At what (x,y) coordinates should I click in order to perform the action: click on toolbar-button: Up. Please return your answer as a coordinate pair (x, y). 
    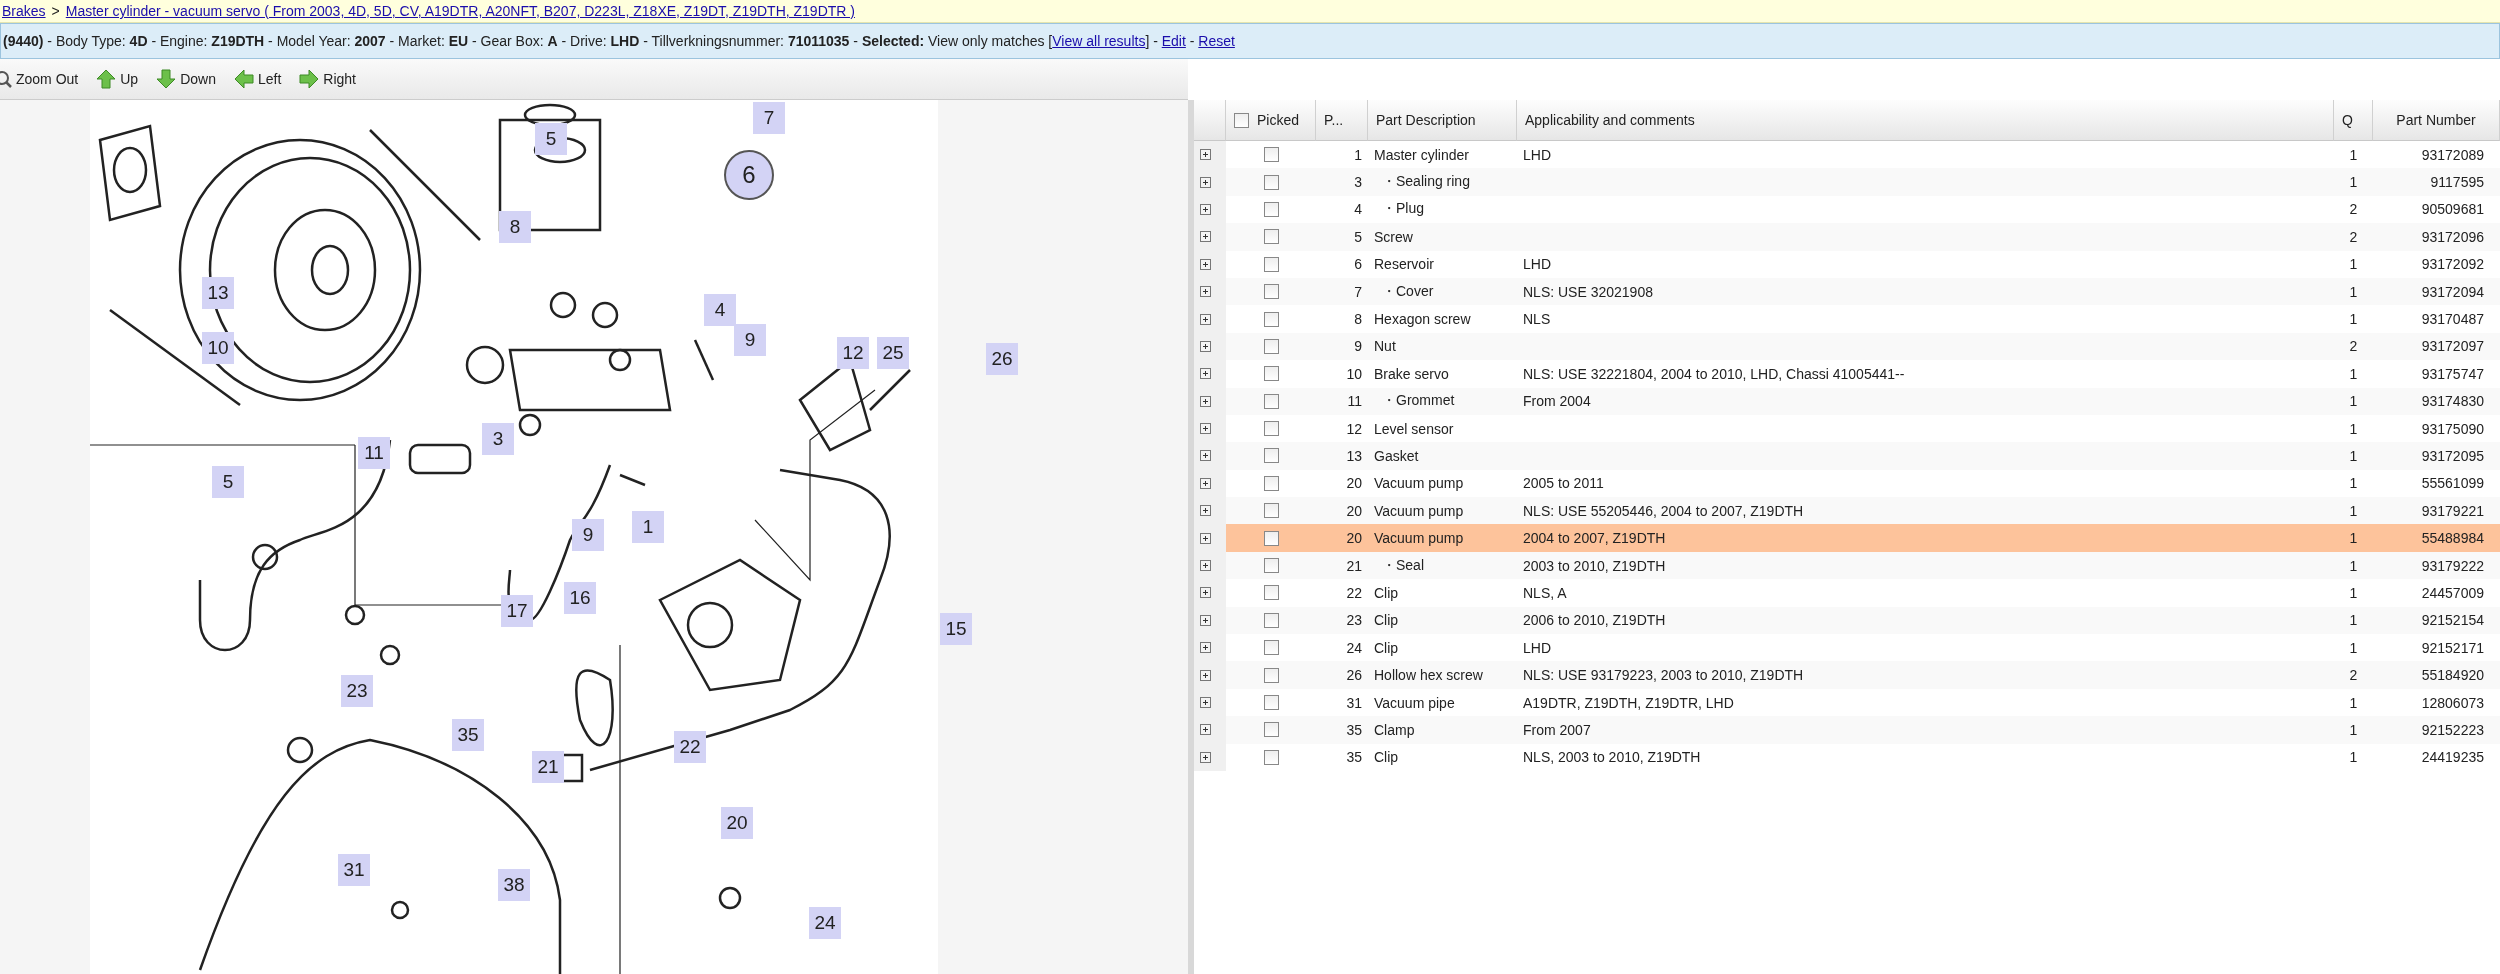
    Looking at the image, I should click on (117, 79).